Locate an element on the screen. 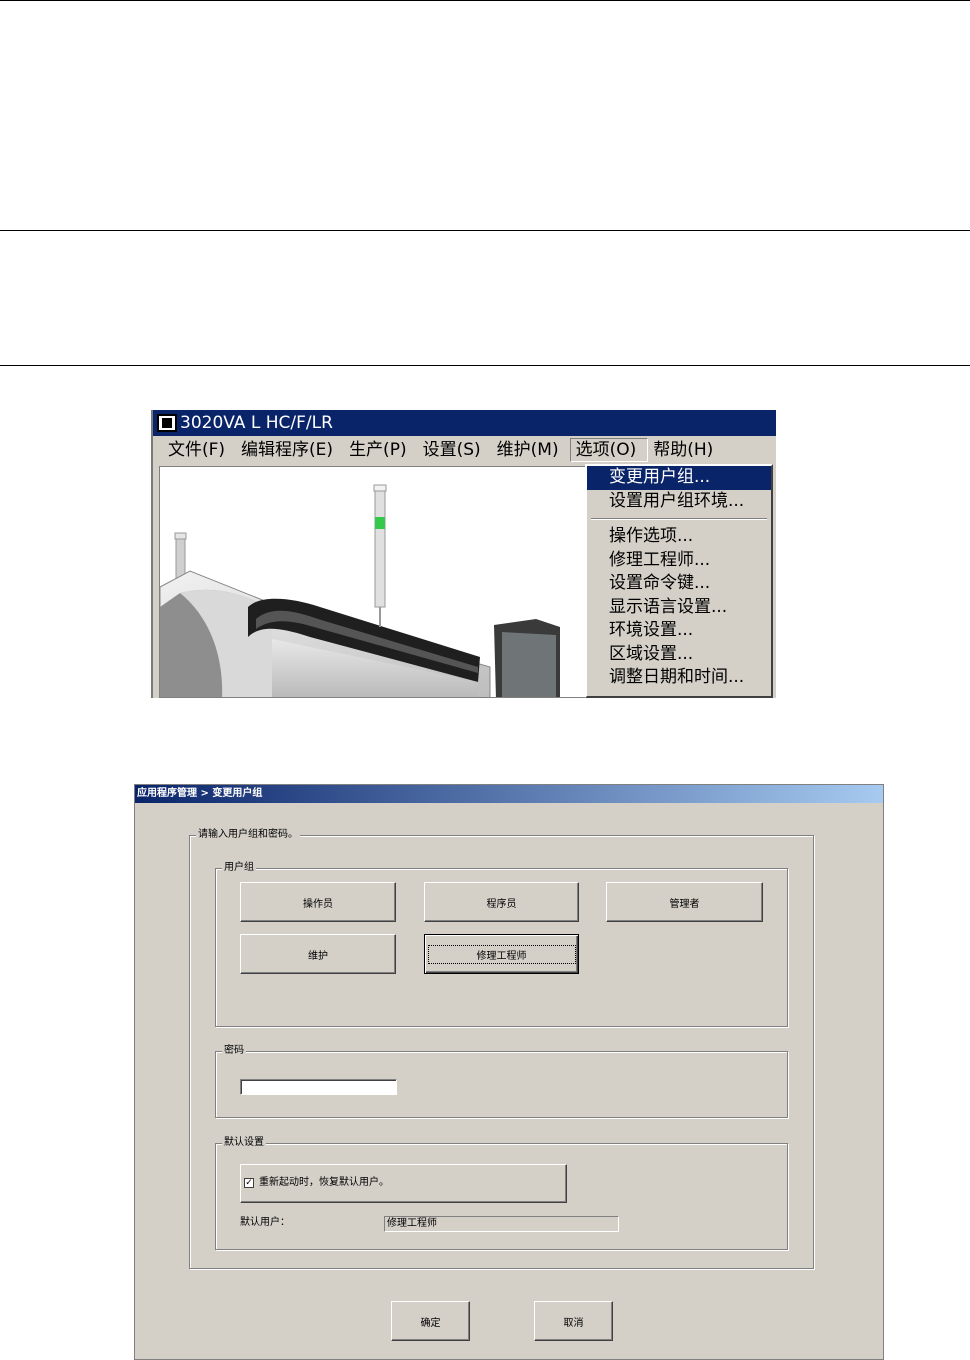 Image resolution: width=970 pixels, height=1360 pixels. password-label: 密码 is located at coordinates (234, 1051).